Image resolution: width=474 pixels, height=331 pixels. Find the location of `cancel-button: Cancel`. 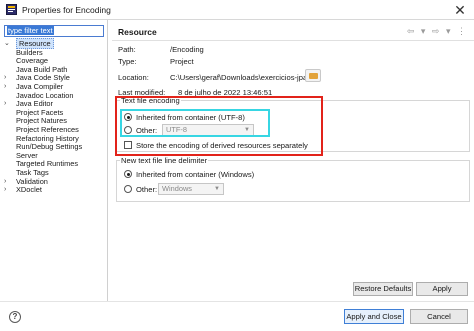

cancel-button: Cancel is located at coordinates (439, 316).